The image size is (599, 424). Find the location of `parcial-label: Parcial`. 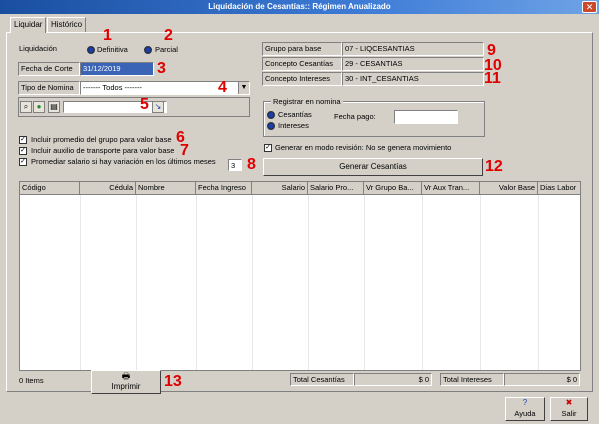

parcial-label: Parcial is located at coordinates (166, 49).